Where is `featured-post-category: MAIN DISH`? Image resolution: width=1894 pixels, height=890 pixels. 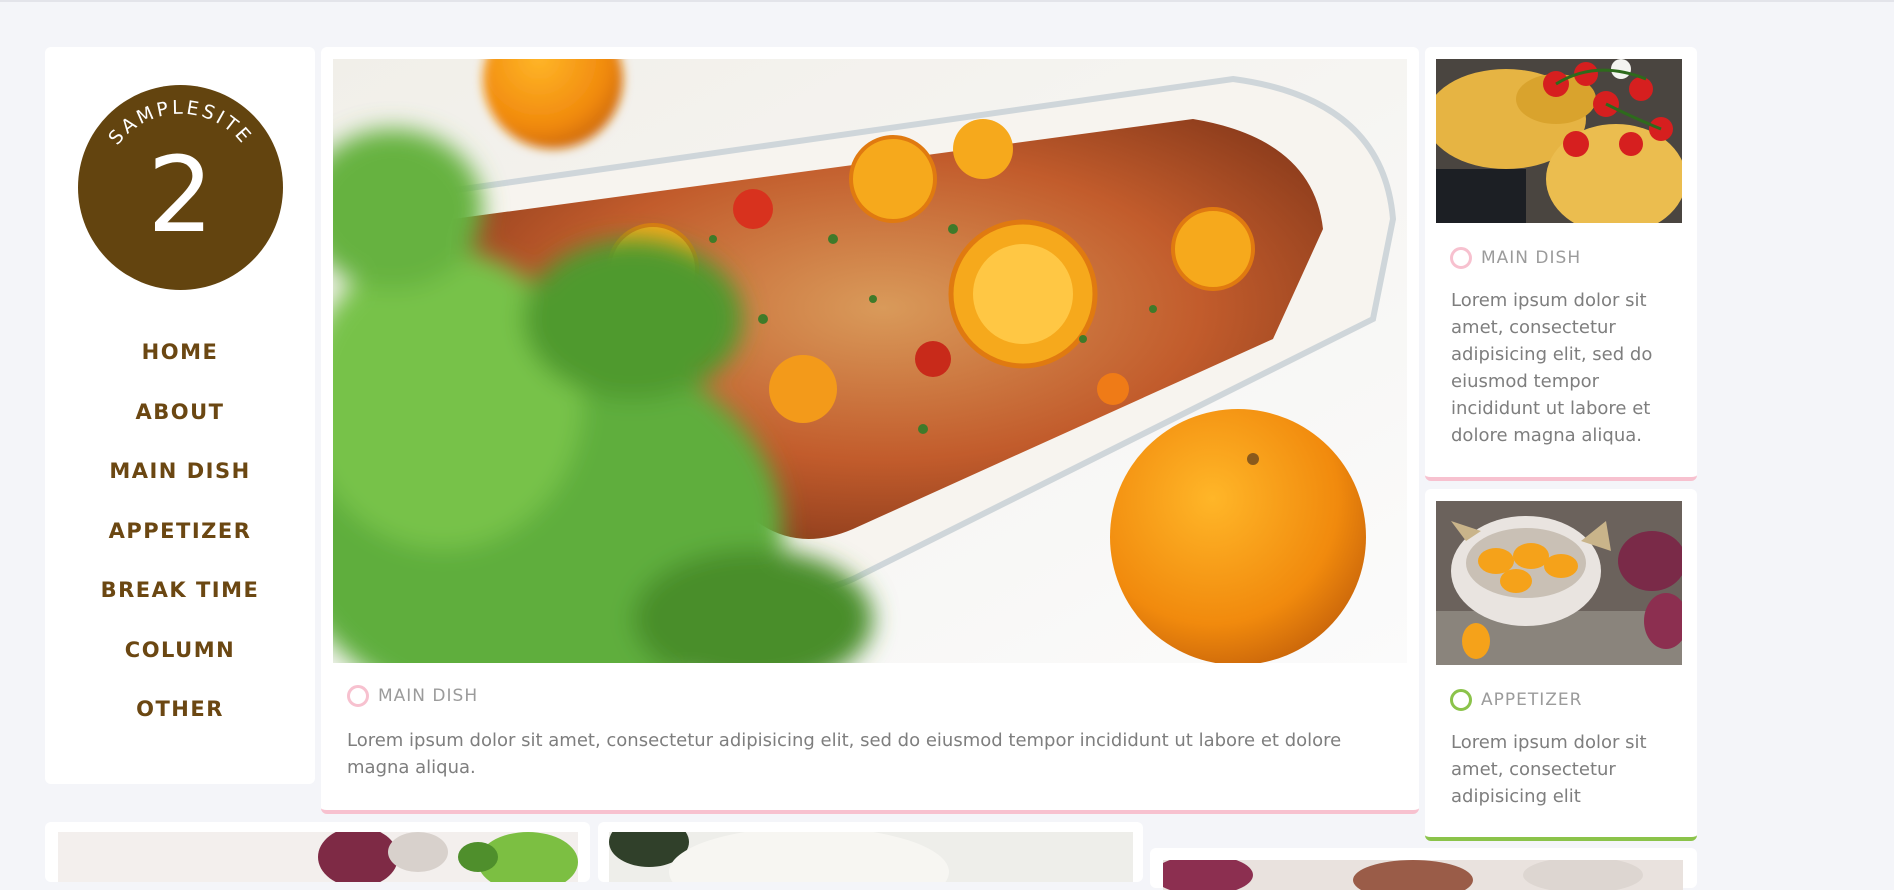 featured-post-category: MAIN DISH is located at coordinates (412, 696).